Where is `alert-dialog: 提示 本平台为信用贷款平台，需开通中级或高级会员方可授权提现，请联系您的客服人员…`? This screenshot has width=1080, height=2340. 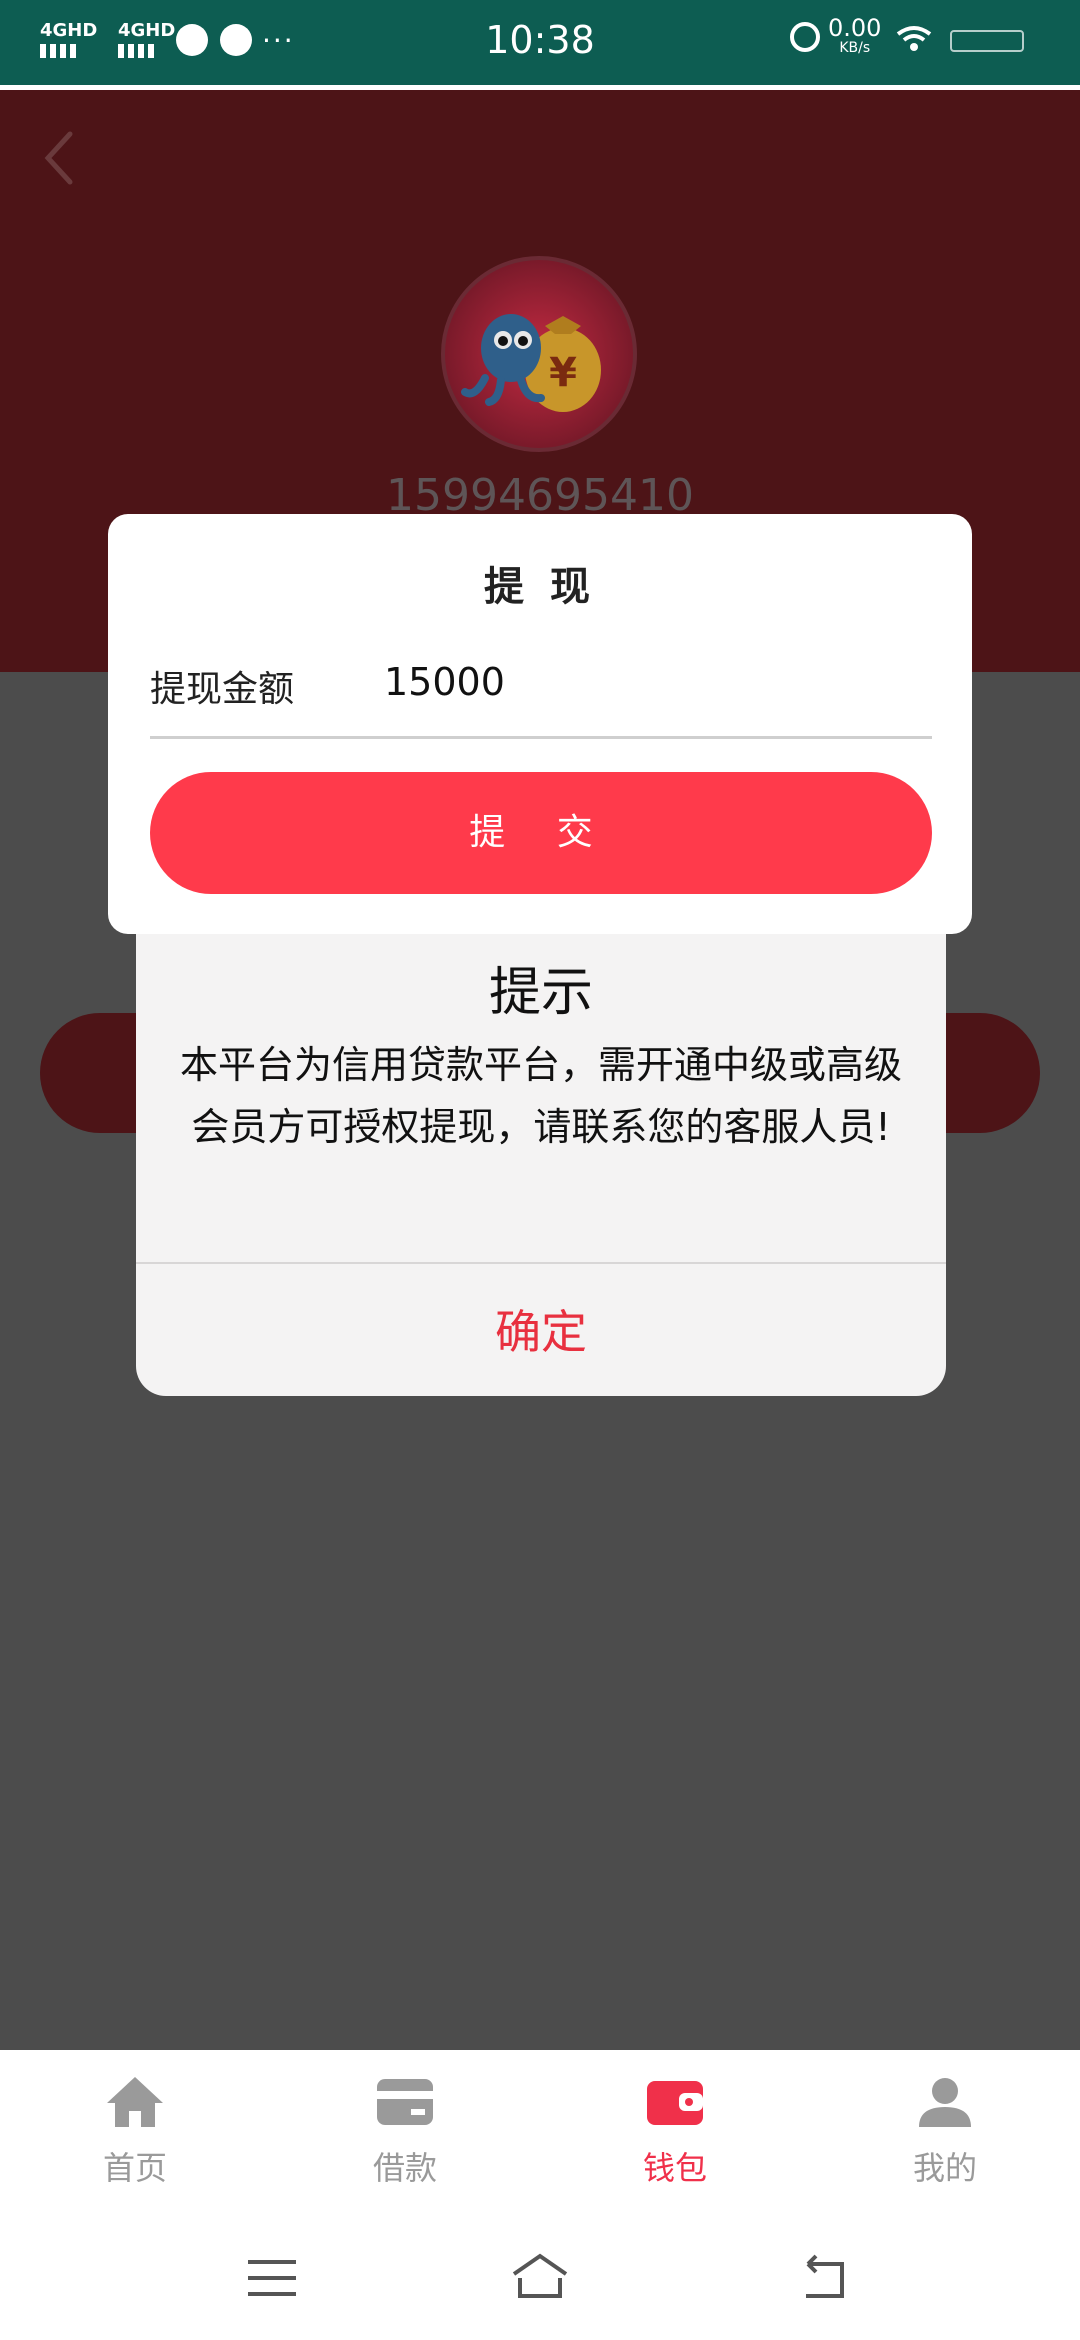 alert-dialog: 提示 本平台为信用贷款平台，需开通中级或高级会员方可授权提现，请联系您的客服人员… is located at coordinates (541, 1165).